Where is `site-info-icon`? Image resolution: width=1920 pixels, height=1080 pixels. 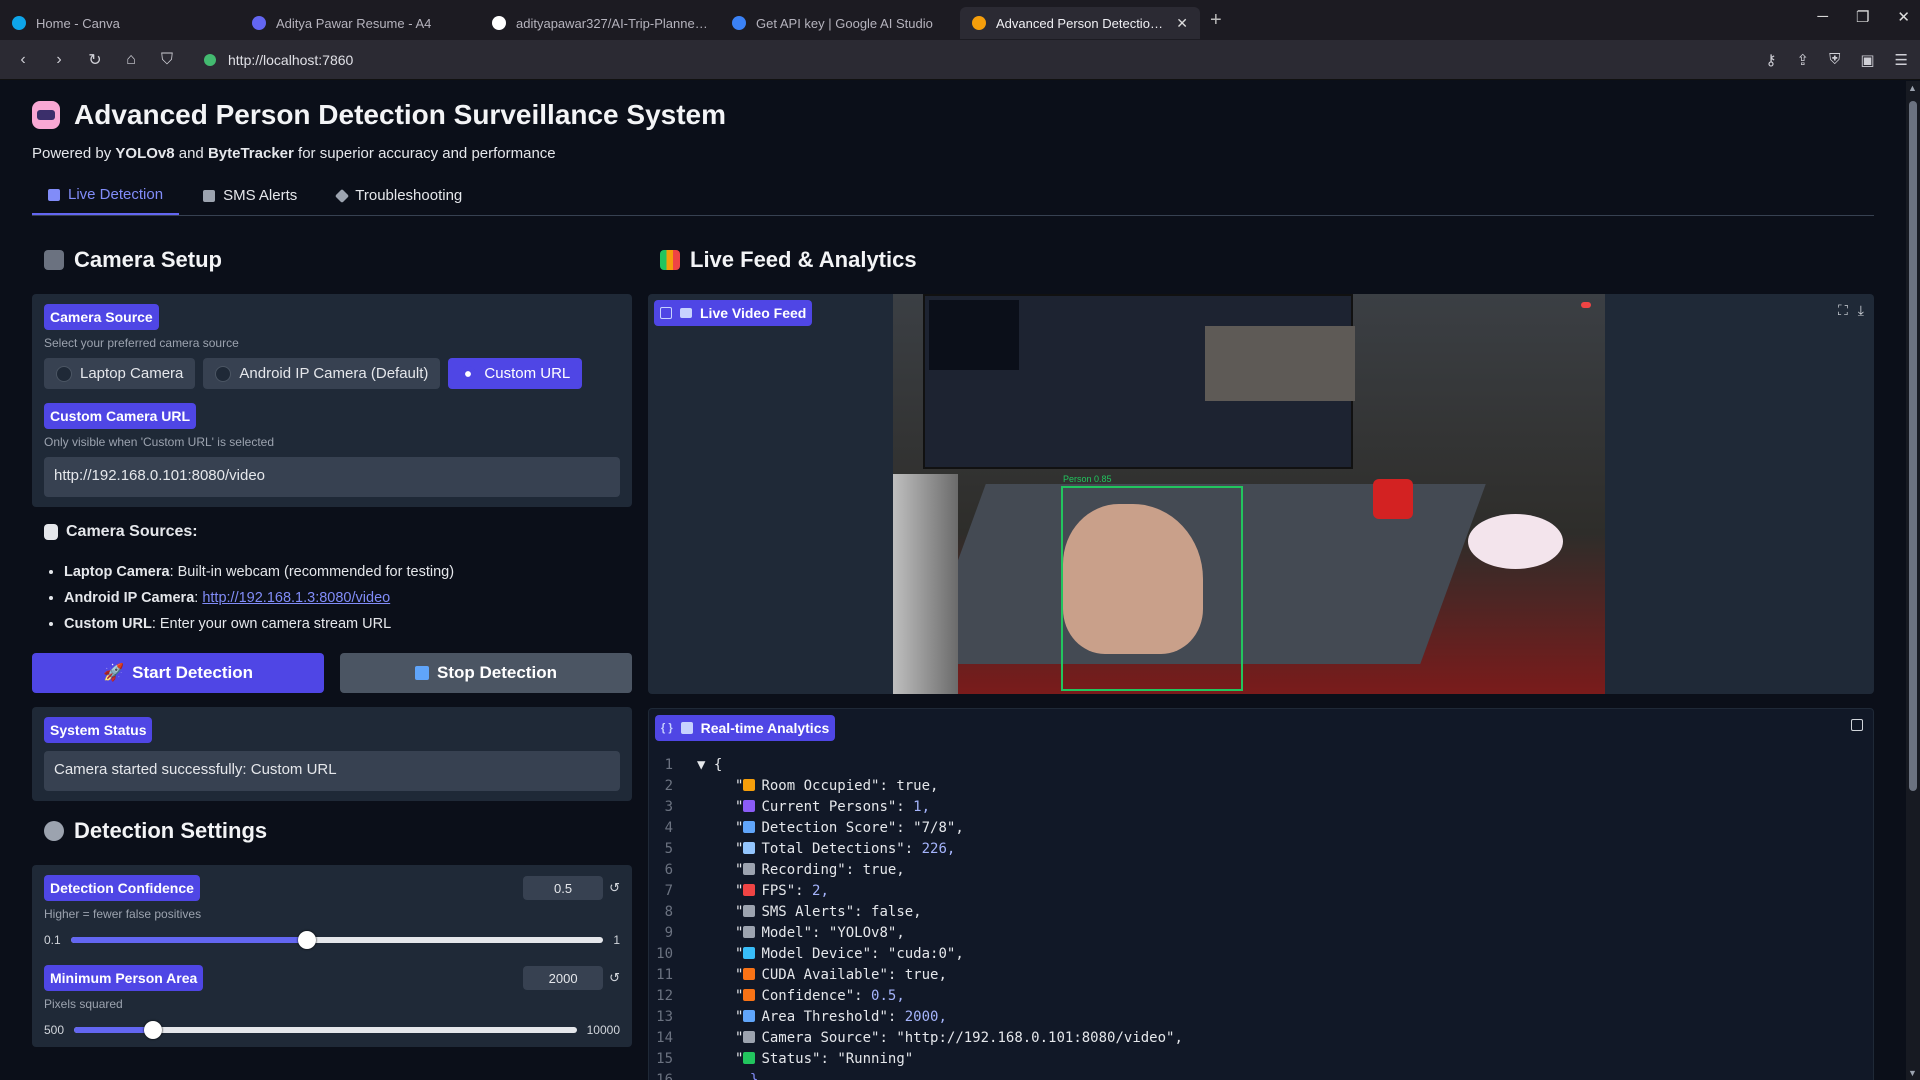
site-info-icon is located at coordinates (210, 59).